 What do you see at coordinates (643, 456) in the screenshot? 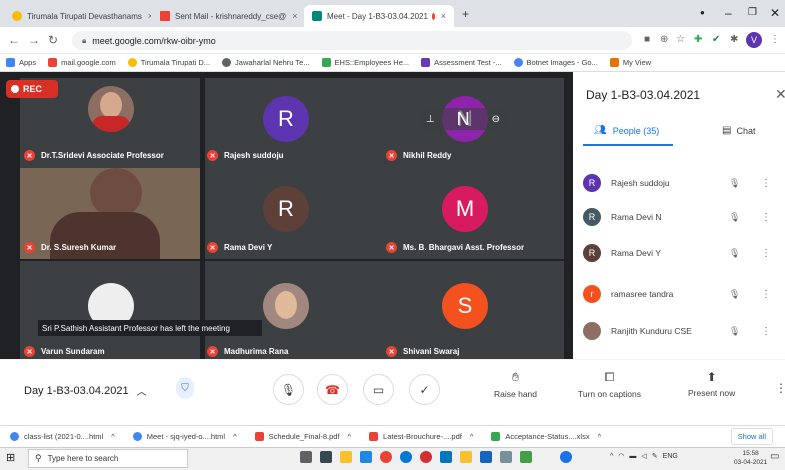
I see `speaker-icon: ◁` at bounding box center [643, 456].